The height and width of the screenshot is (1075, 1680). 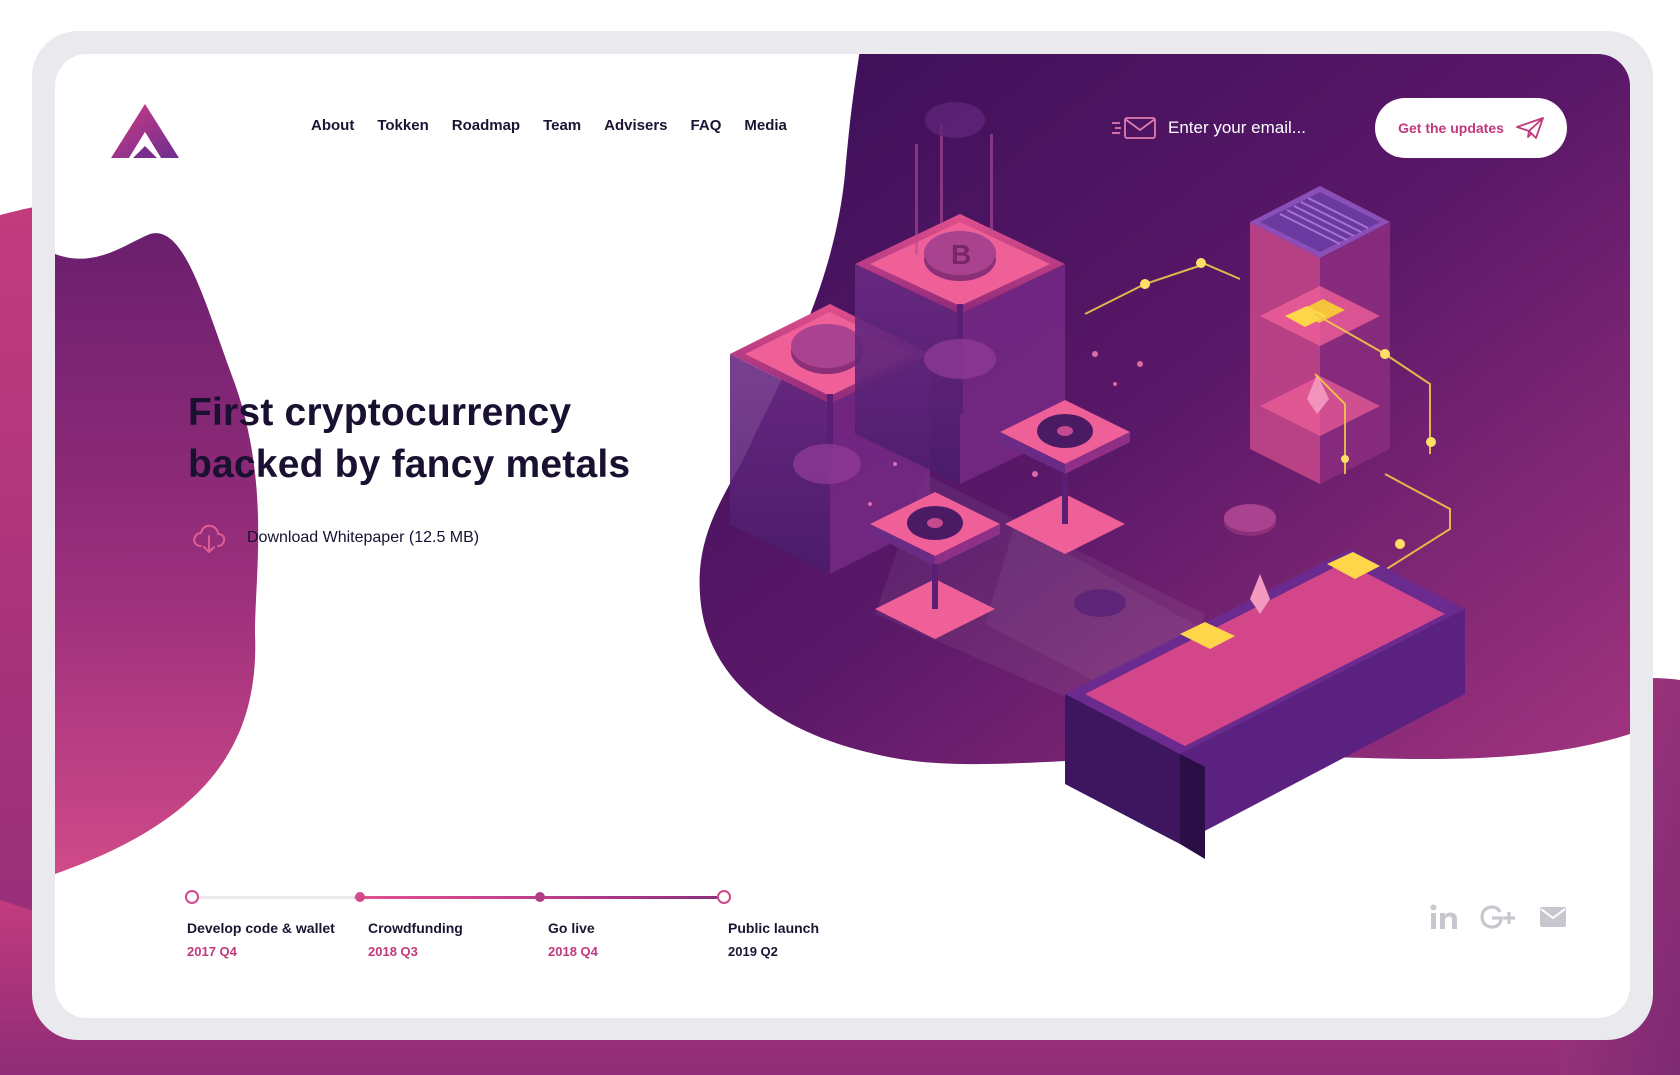 What do you see at coordinates (706, 125) in the screenshot?
I see `nav-item-faq: FAQ` at bounding box center [706, 125].